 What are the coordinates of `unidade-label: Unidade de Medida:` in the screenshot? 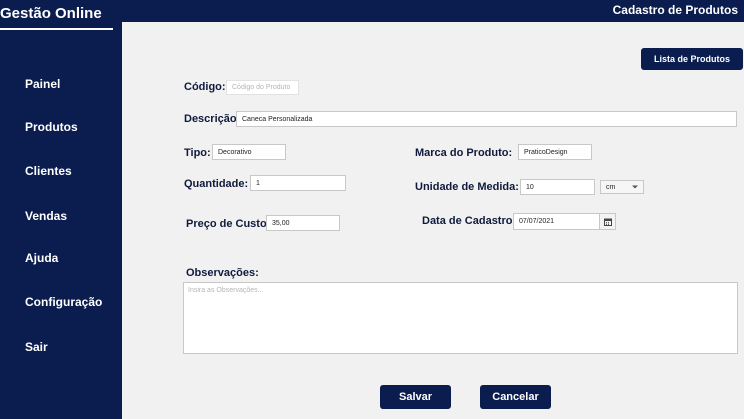 It's located at (467, 187).